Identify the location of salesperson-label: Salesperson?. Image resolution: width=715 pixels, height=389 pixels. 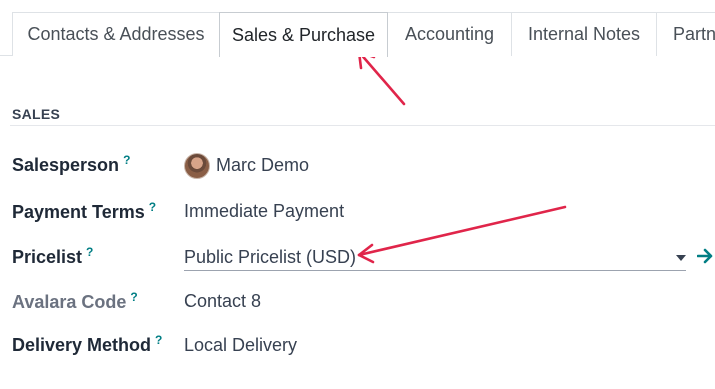
(71, 164).